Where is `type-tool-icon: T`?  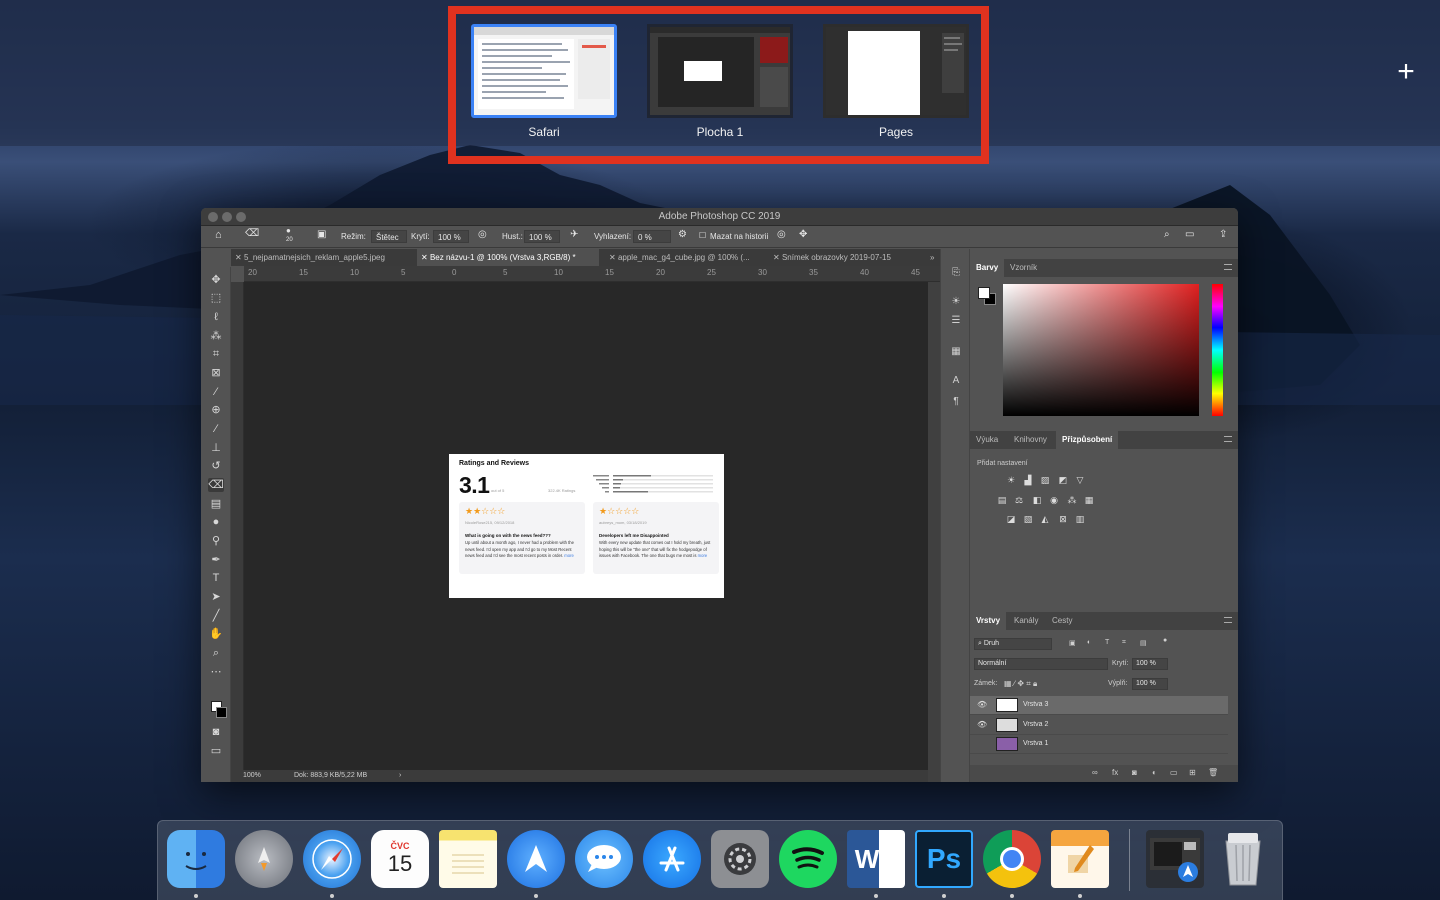 type-tool-icon: T is located at coordinates (216, 578).